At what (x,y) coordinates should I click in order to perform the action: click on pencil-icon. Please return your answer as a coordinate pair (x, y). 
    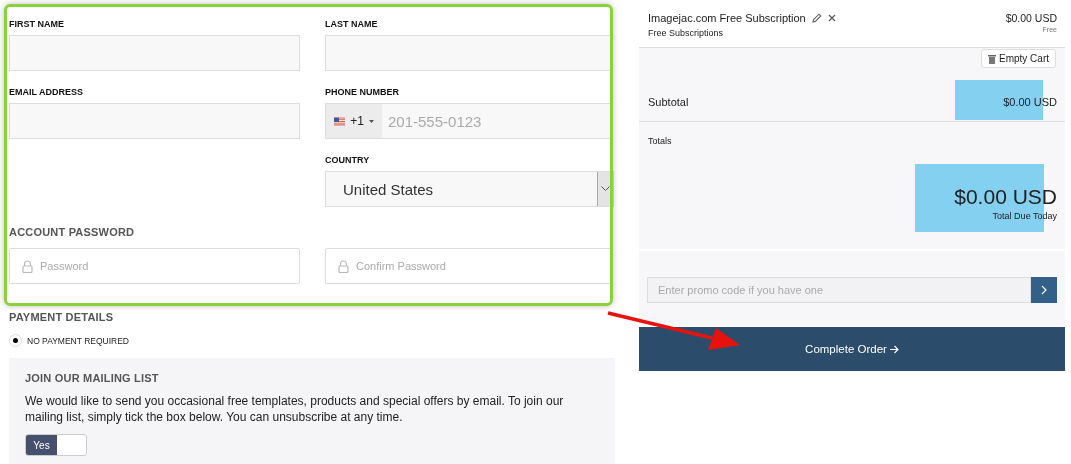
    Looking at the image, I should click on (816, 18).